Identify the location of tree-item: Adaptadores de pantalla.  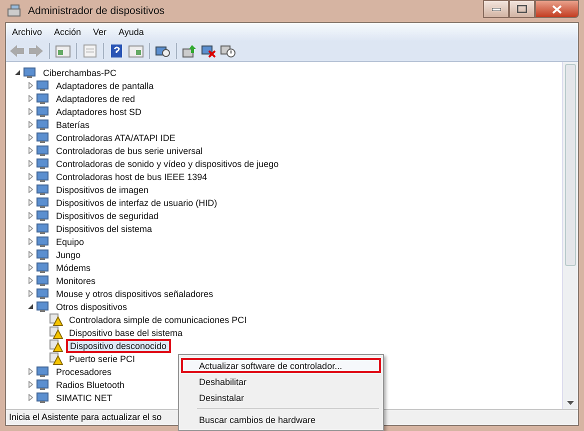
(105, 86).